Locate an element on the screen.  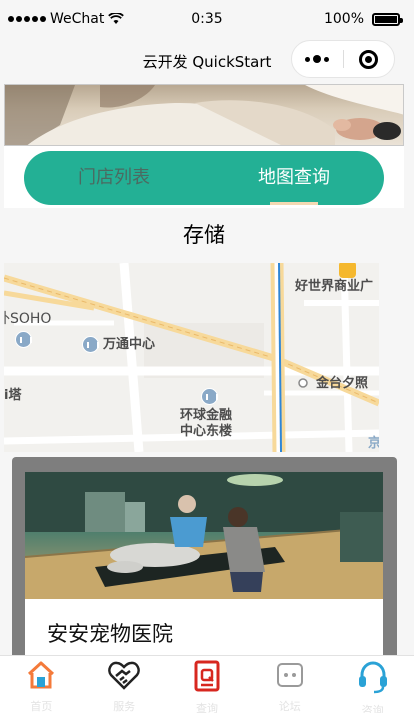
store-name: 安安宠物医院 is located at coordinates (110, 634).